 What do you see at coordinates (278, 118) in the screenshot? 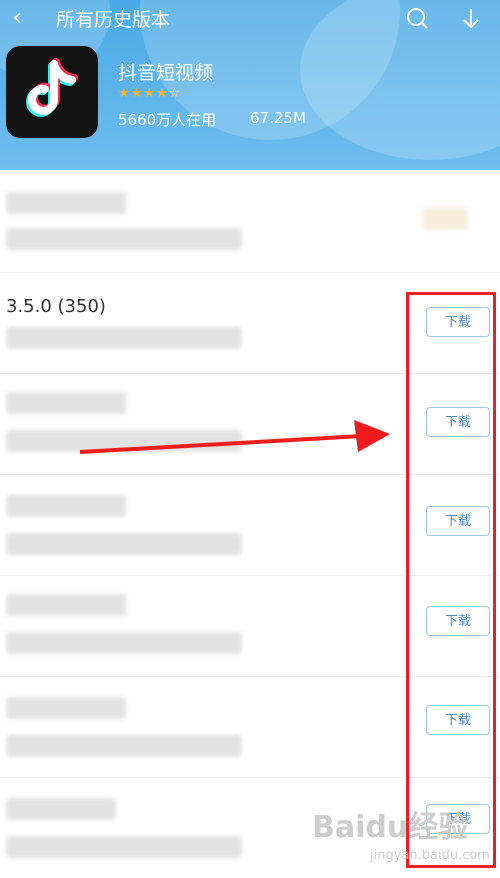
I see `app-size: 67.25M` at bounding box center [278, 118].